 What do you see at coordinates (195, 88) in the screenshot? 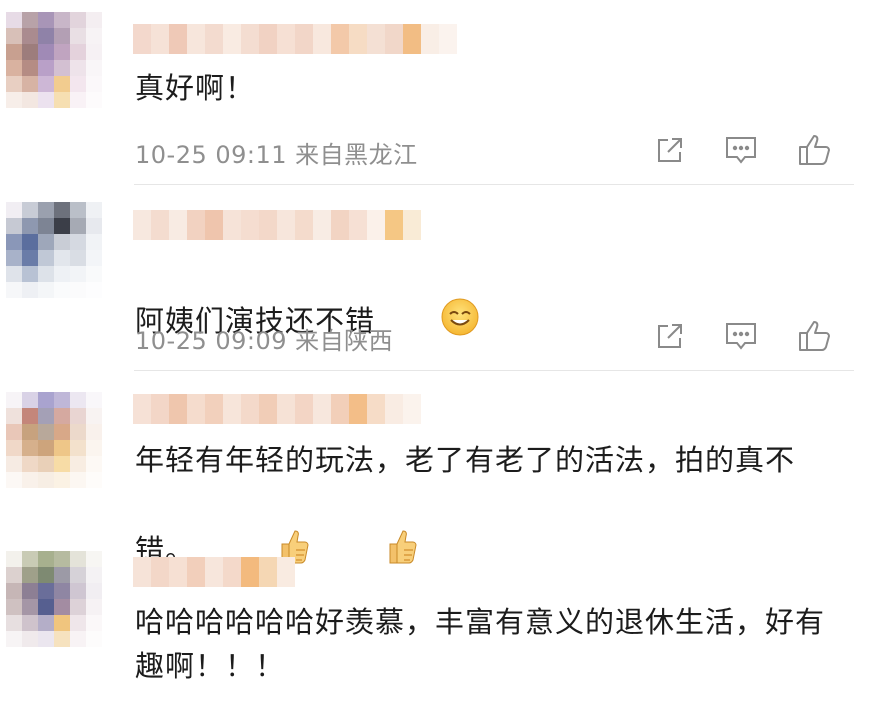
I see `comment-text: 真好啊！` at bounding box center [195, 88].